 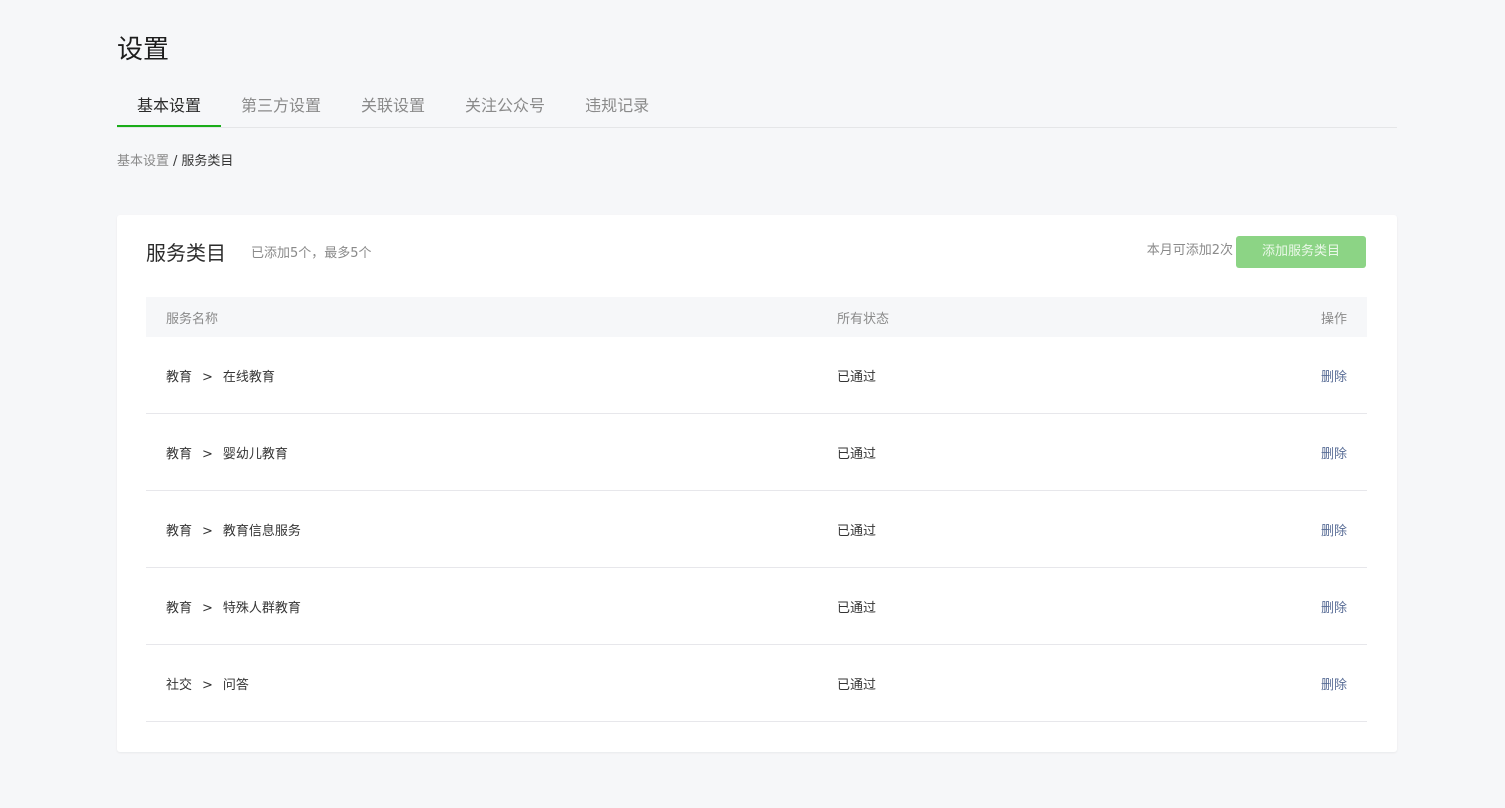 I want to click on category-secondary: 在线教育, so click(x=248, y=377).